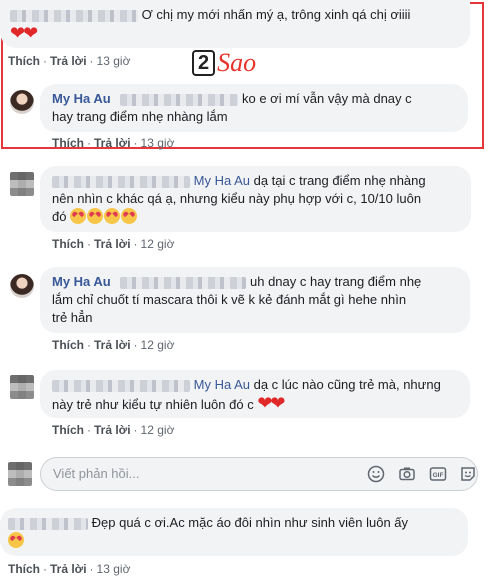  Describe the element at coordinates (204, 63) in the screenshot. I see `watermark-digit: 2` at that location.